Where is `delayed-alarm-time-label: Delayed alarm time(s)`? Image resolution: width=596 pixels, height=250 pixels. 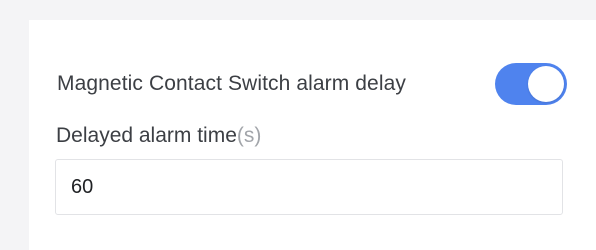
delayed-alarm-time-label: Delayed alarm time(s) is located at coordinates (158, 136).